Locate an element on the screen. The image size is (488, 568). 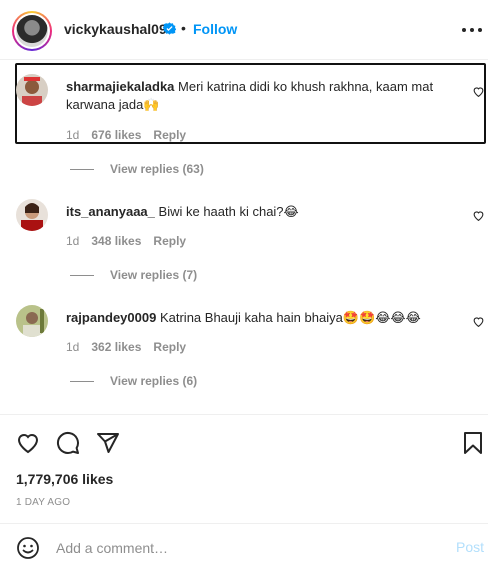
post-comment-button: Post is located at coordinates (470, 547).